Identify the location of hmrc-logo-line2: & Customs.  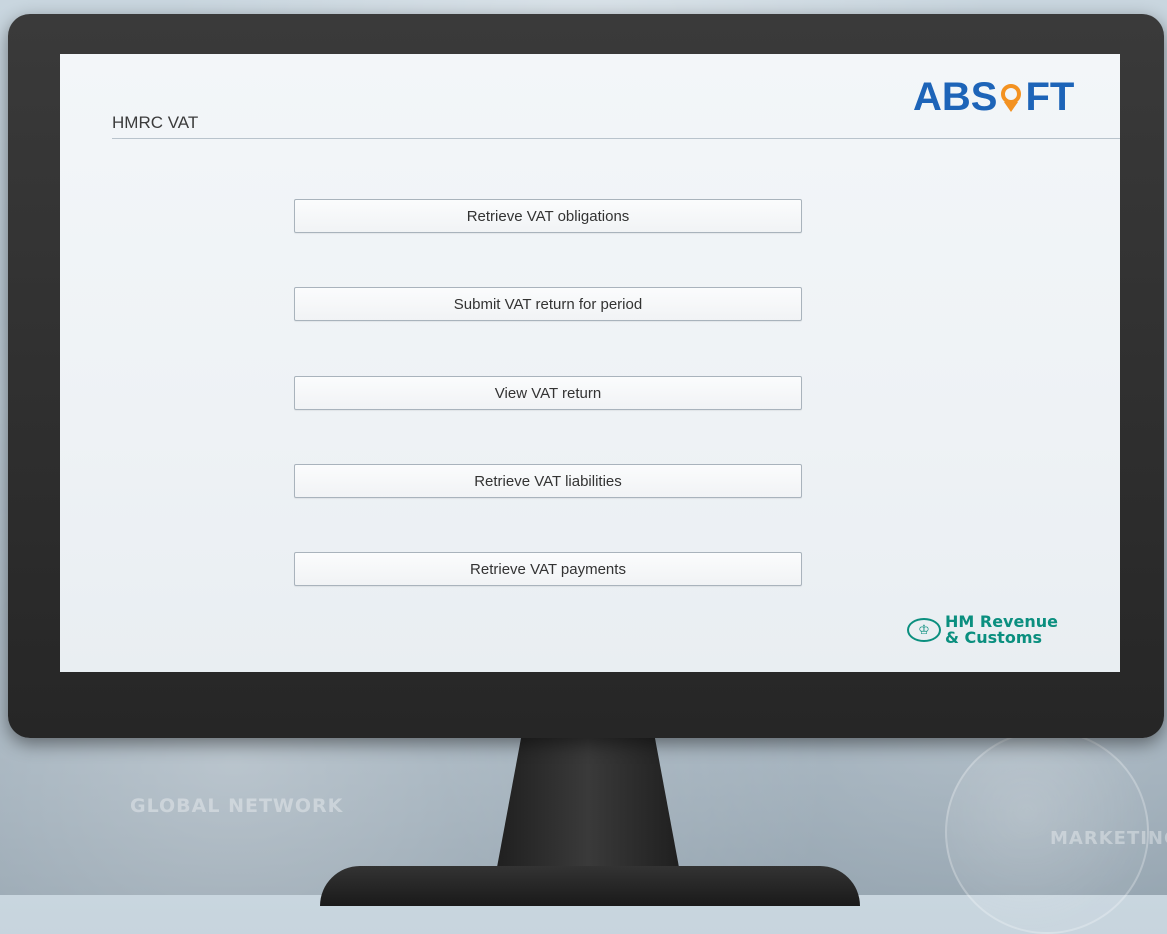
(994, 637).